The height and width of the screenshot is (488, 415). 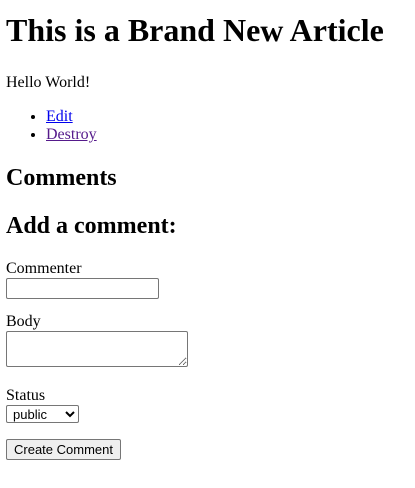 What do you see at coordinates (207, 449) in the screenshot?
I see `submit-field-group: Create Comment` at bounding box center [207, 449].